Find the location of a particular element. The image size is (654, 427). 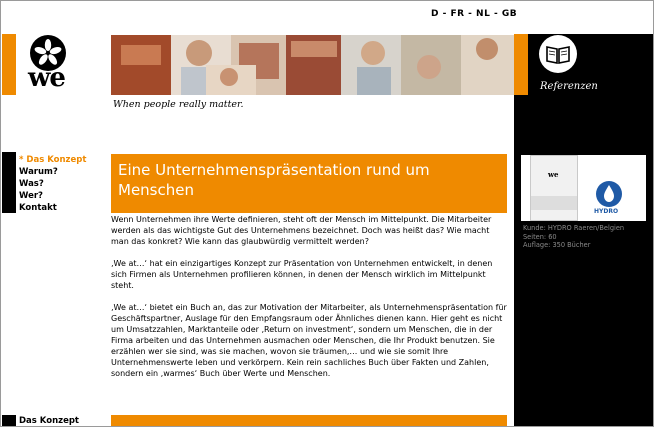

main-nav: * Das Konzept Warum? Was? Wer? Kontakt is located at coordinates (52, 184).